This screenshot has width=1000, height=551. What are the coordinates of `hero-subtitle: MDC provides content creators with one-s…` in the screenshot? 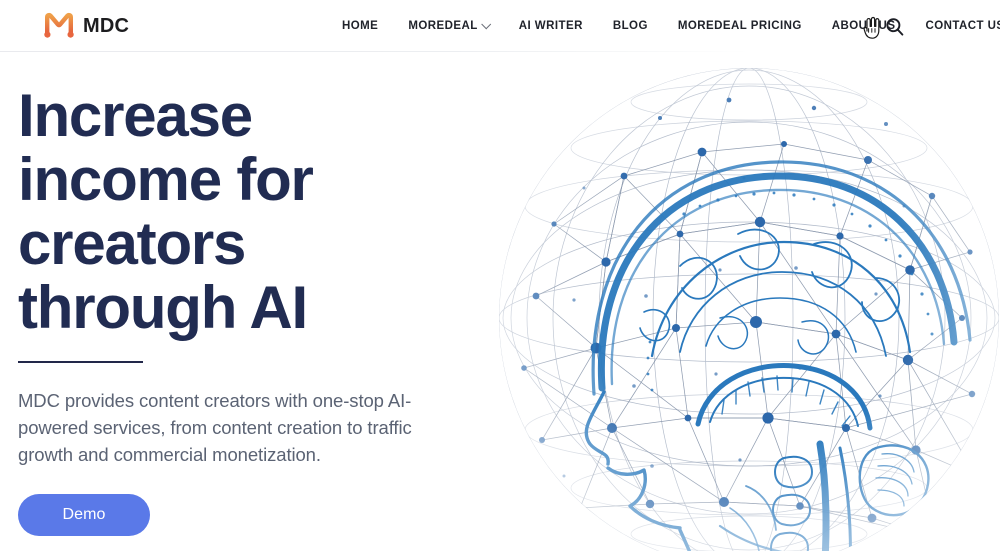 It's located at (215, 427).